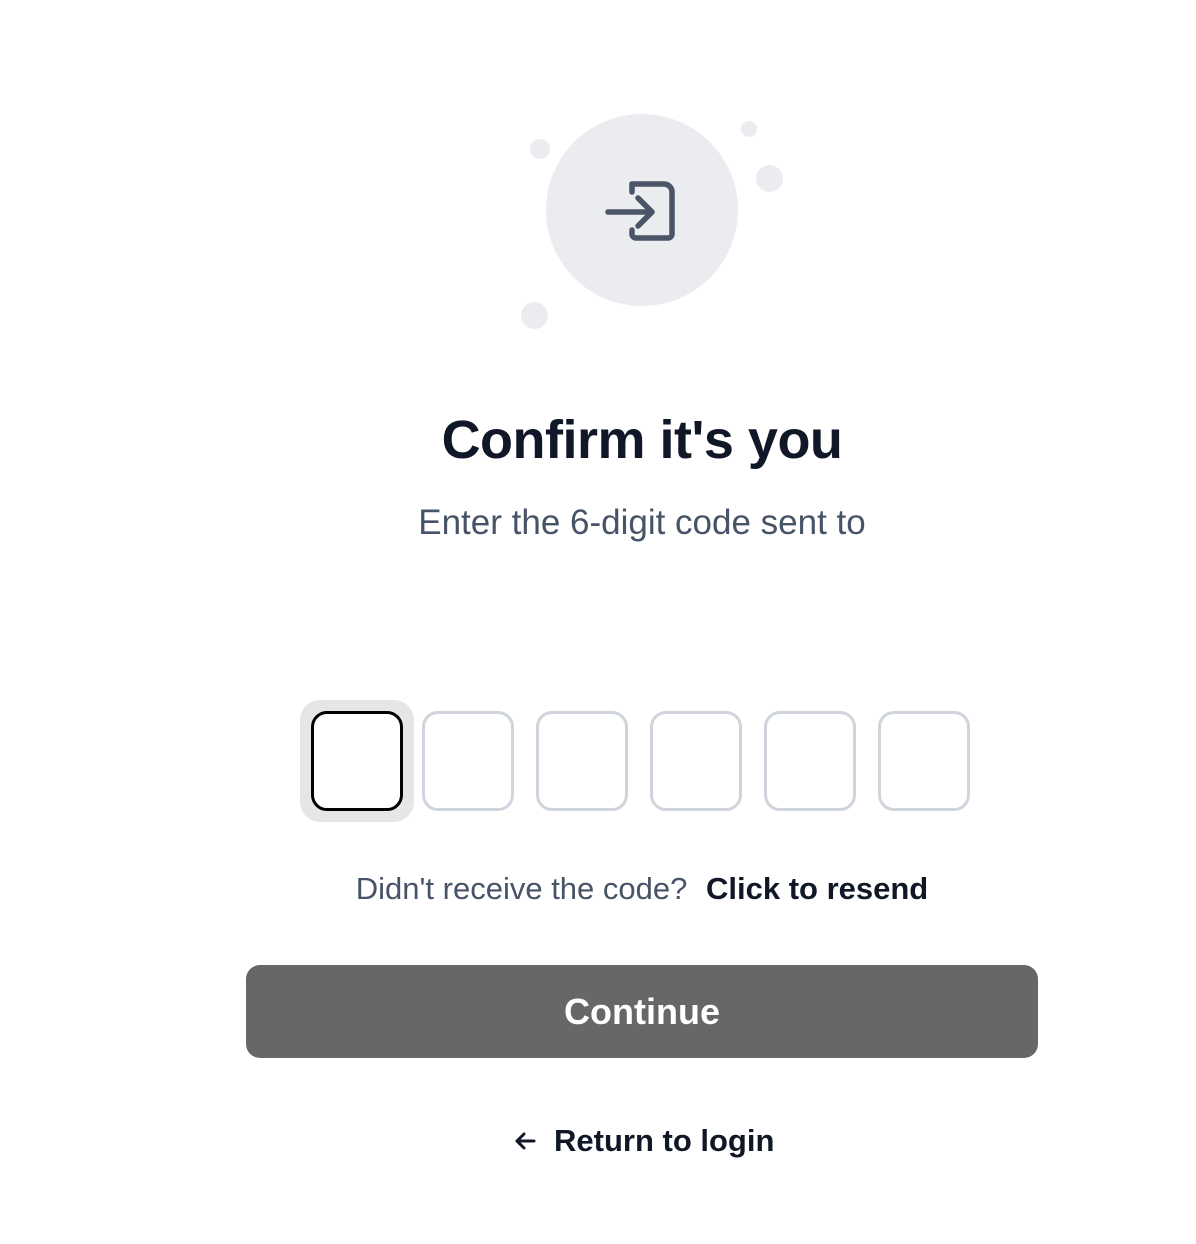  I want to click on resend-prompt: Didn't receive the code?, so click(521, 888).